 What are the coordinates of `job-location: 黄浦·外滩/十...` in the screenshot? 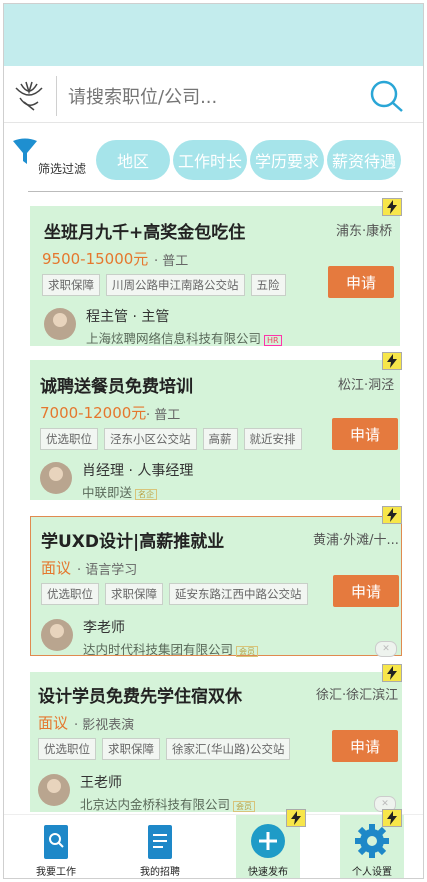 It's located at (356, 540).